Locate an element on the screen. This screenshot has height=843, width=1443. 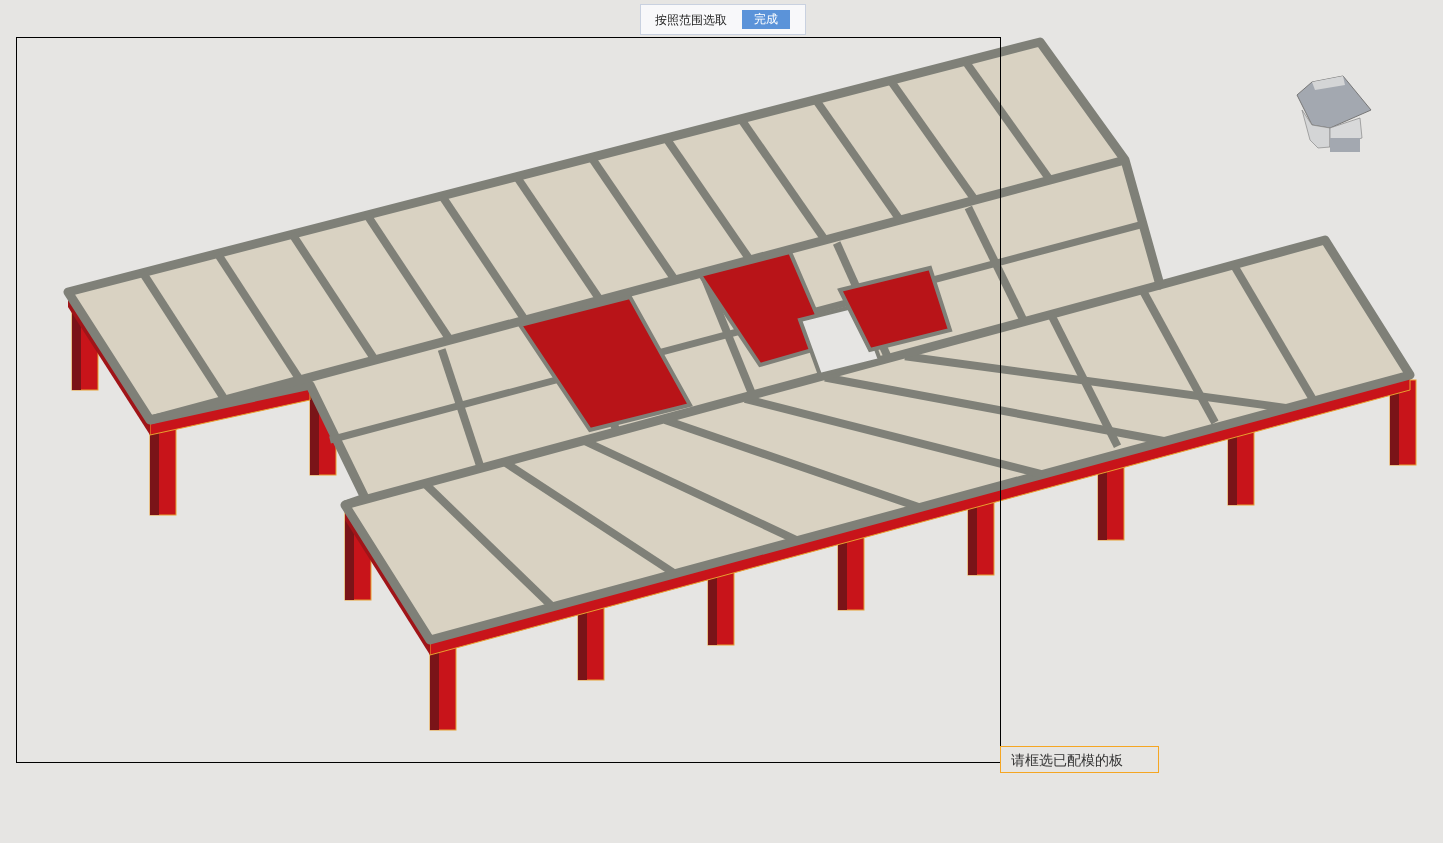
selection-mode-label: 按照范围选取 is located at coordinates (691, 20).